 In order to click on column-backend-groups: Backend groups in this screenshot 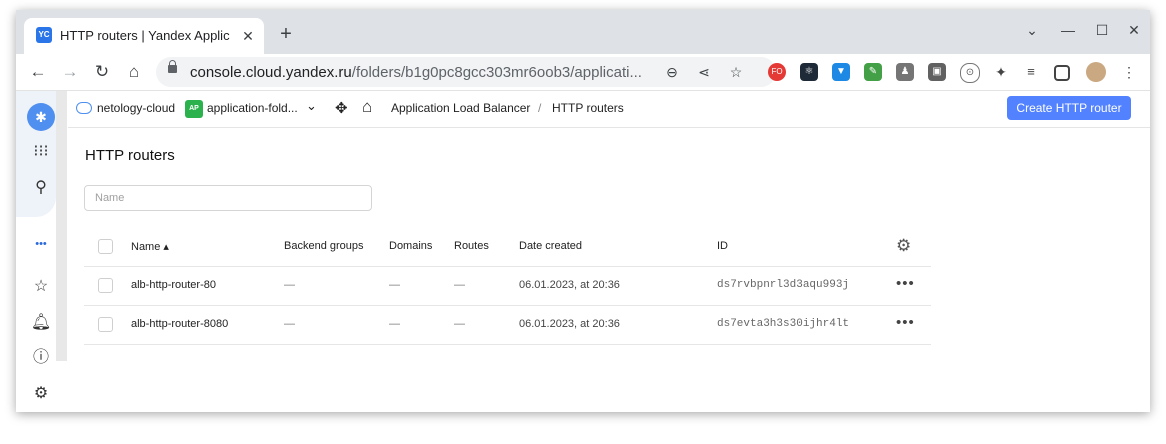, I will do `click(324, 246)`.